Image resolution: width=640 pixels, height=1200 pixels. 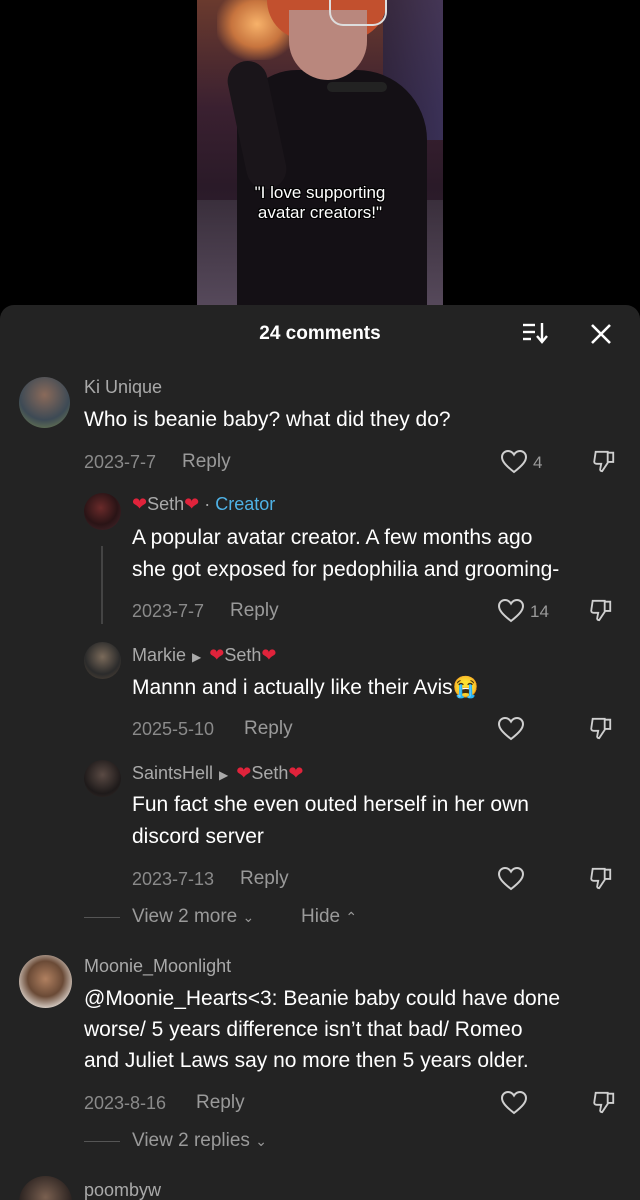 I want to click on video-thumbnail, so click(x=320, y=155).